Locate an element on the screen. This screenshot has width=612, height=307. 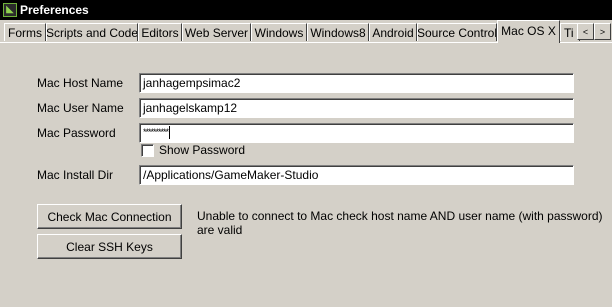
mac-password-input: ********** is located at coordinates (356, 133).